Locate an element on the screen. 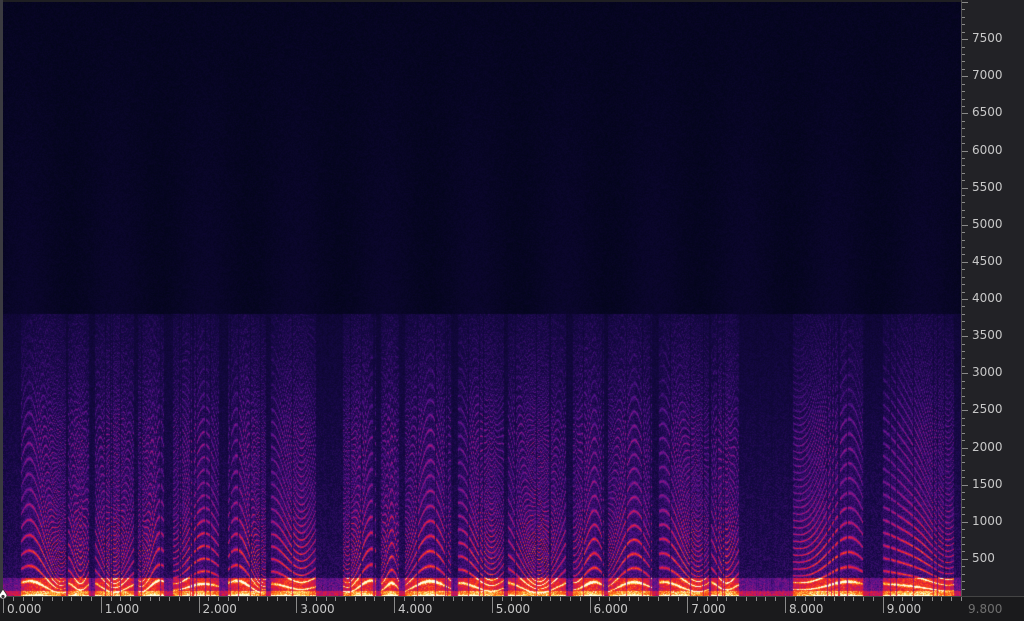 This screenshot has width=1024, height=621. freq-label: 5500 is located at coordinates (987, 186).